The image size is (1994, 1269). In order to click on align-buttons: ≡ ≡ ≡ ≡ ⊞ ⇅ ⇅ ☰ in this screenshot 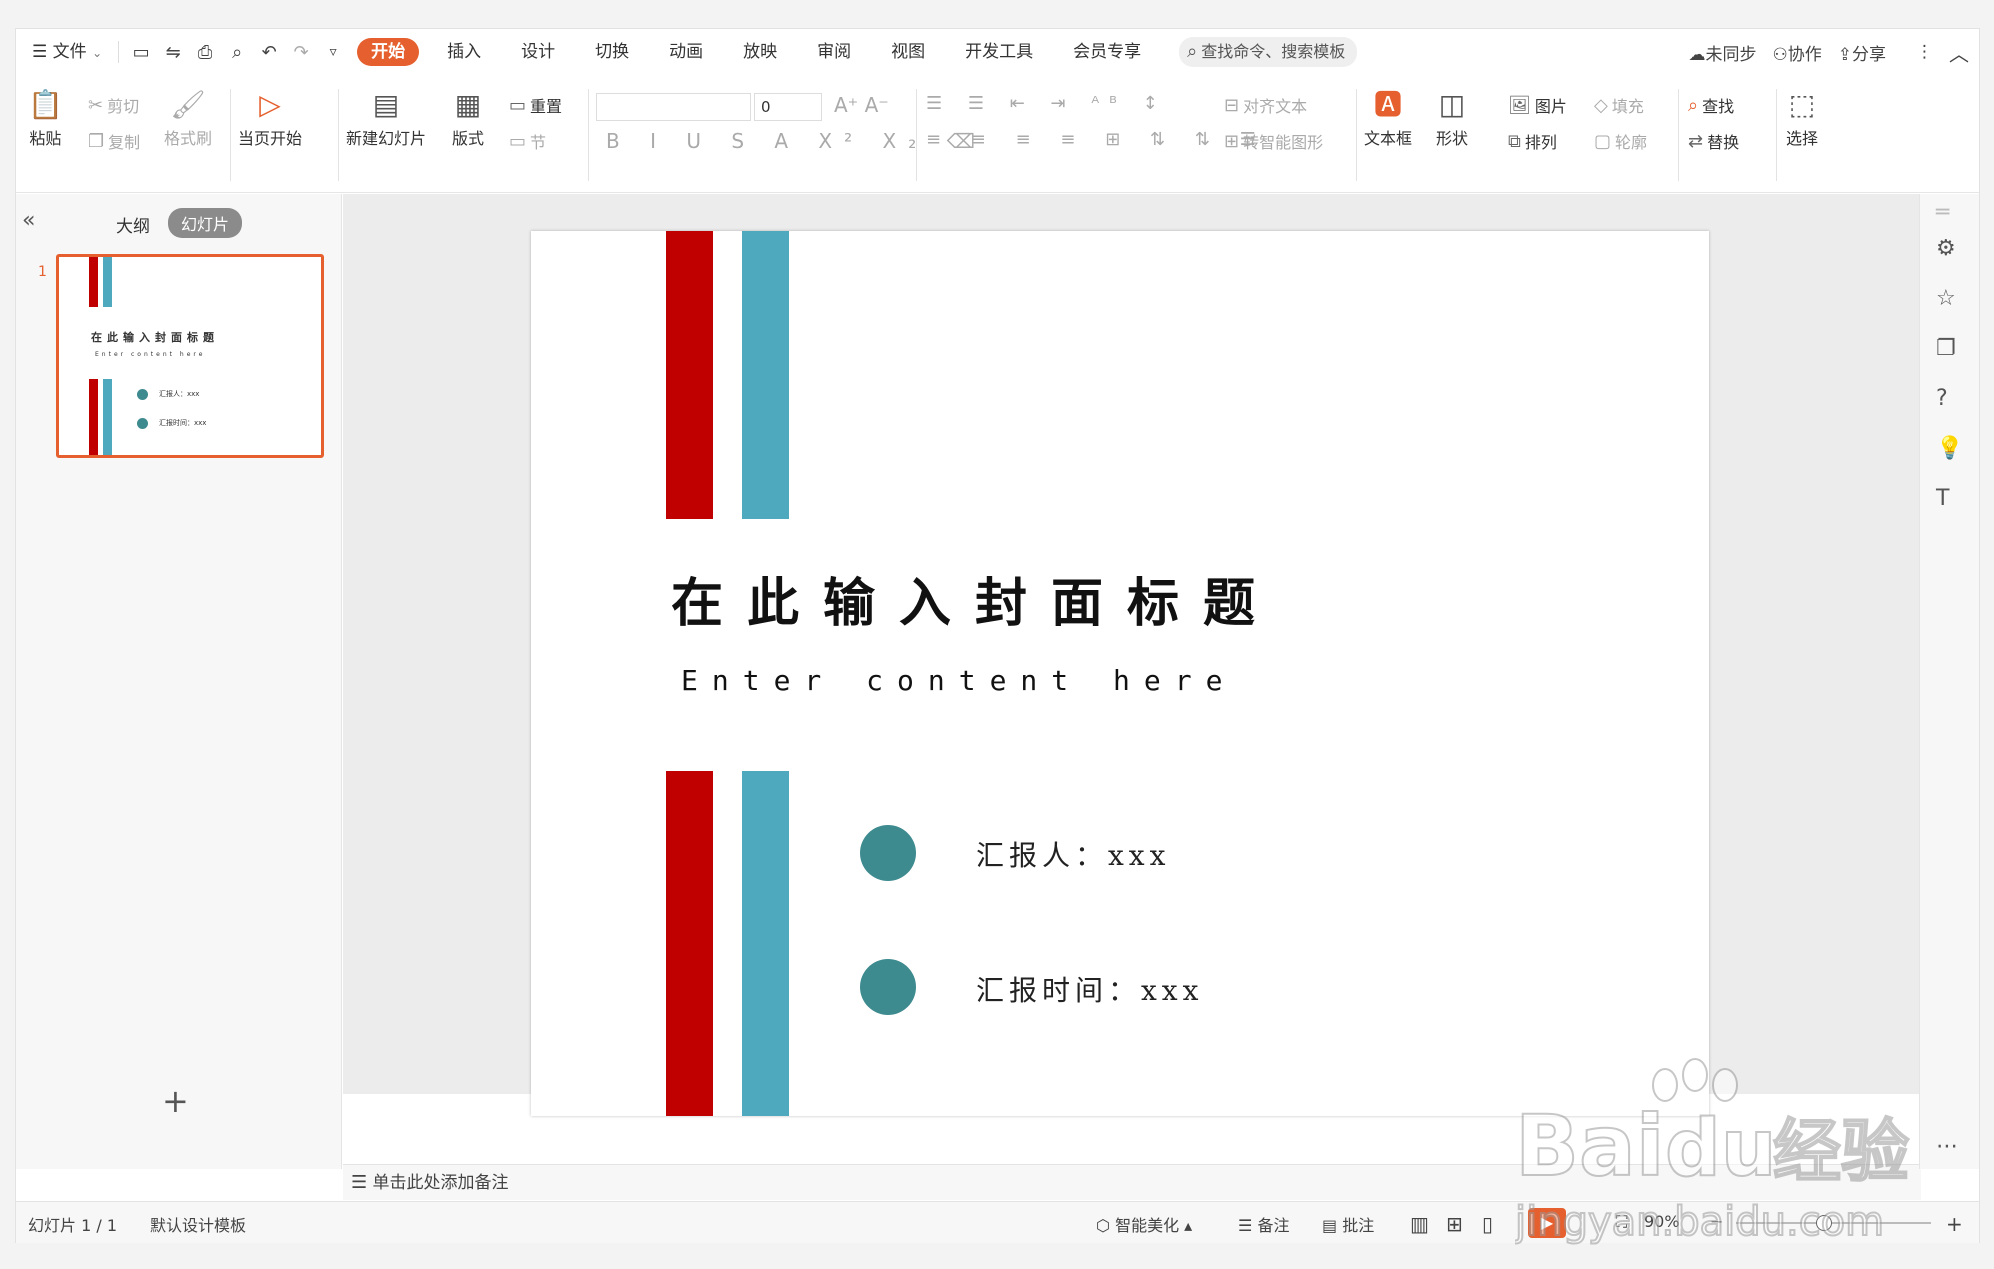, I will do `click(1097, 139)`.